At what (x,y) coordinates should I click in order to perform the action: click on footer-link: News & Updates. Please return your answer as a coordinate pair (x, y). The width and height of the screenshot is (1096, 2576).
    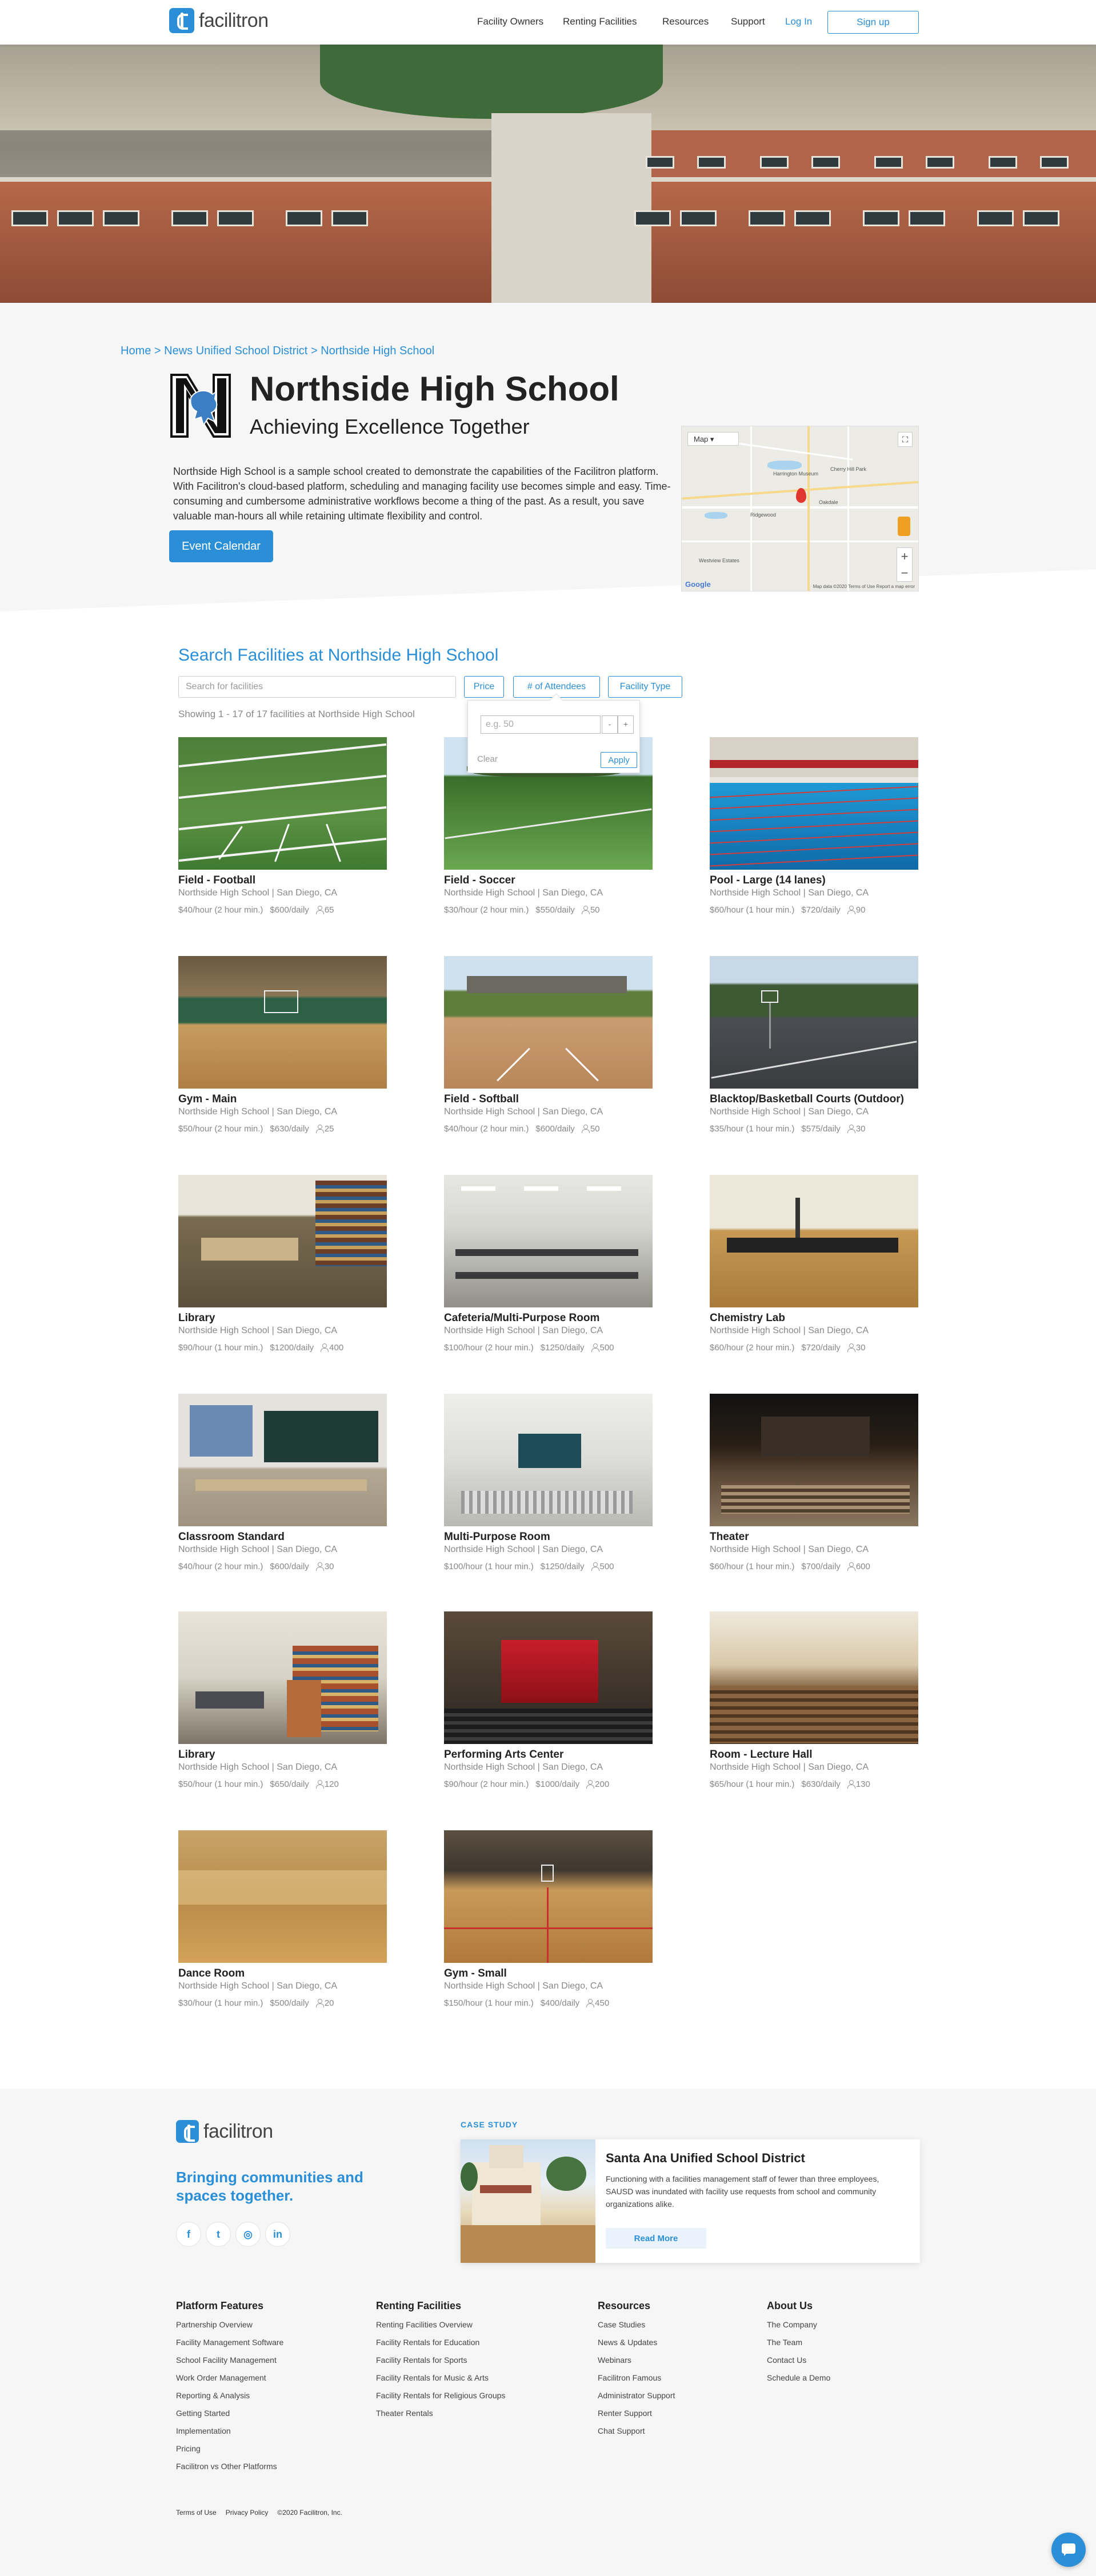
    Looking at the image, I should click on (636, 2342).